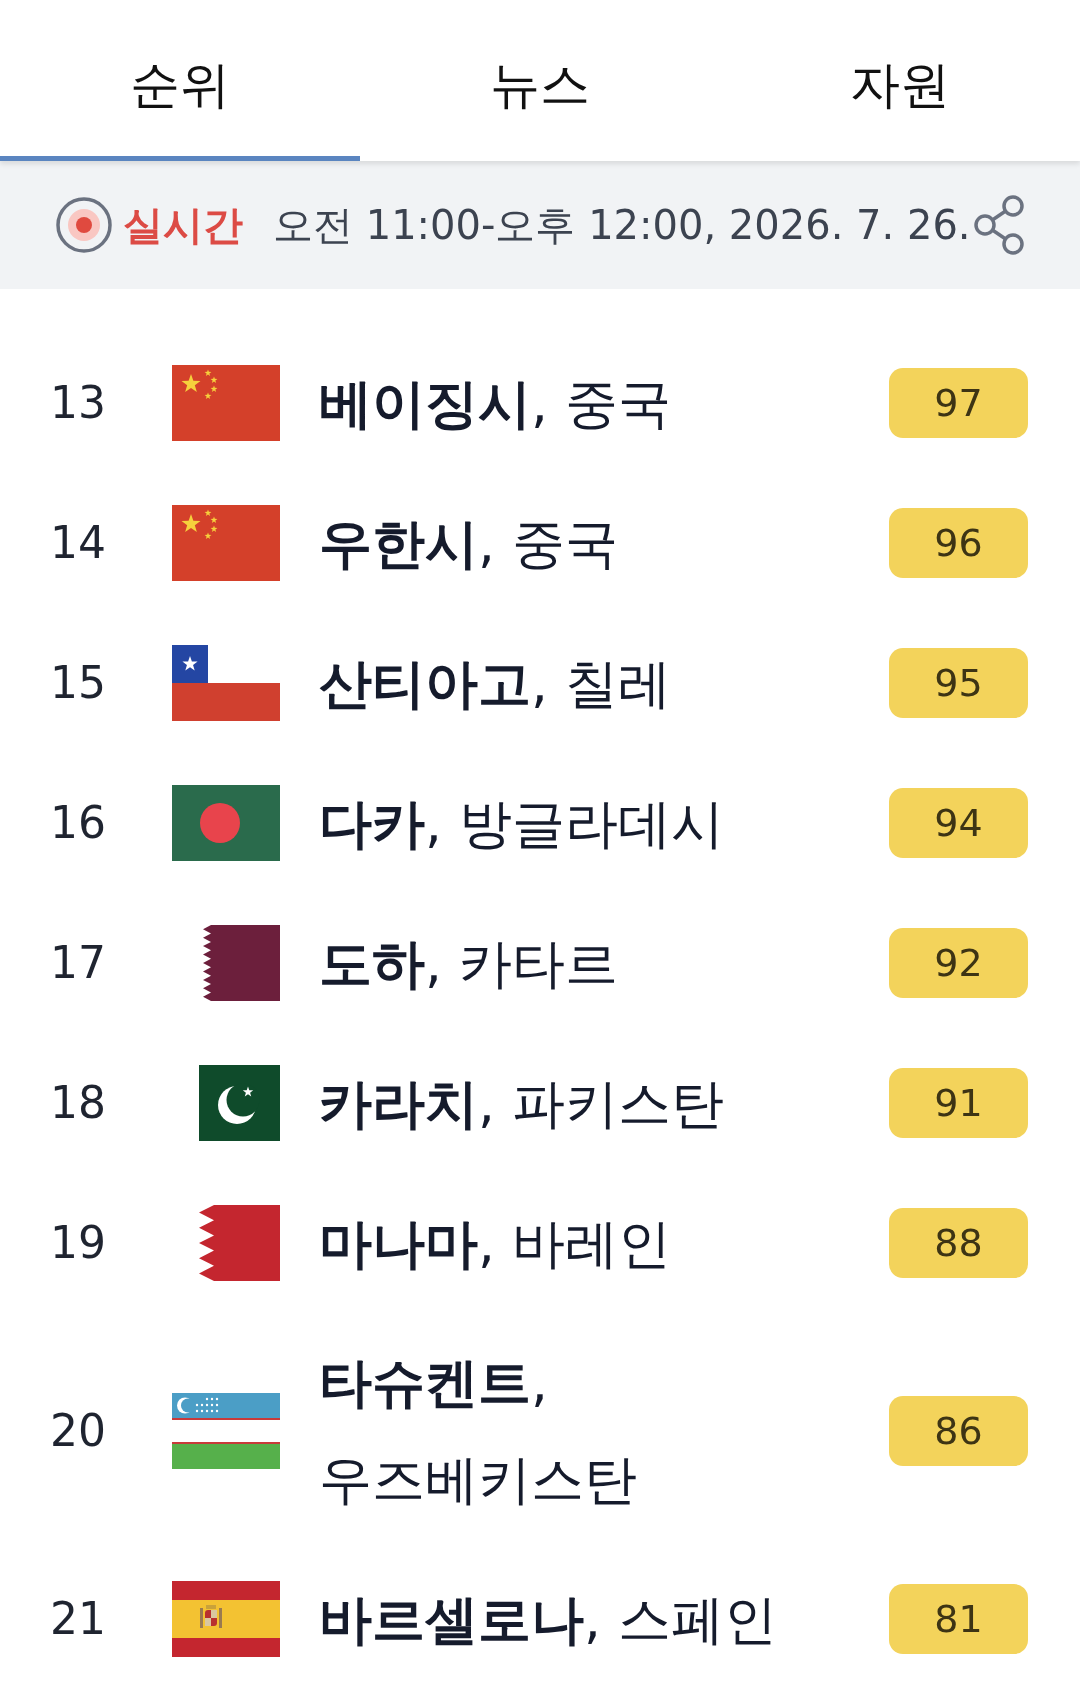 Image resolution: width=1080 pixels, height=1694 pixels. What do you see at coordinates (958, 543) in the screenshot?
I see `score-badge: 96` at bounding box center [958, 543].